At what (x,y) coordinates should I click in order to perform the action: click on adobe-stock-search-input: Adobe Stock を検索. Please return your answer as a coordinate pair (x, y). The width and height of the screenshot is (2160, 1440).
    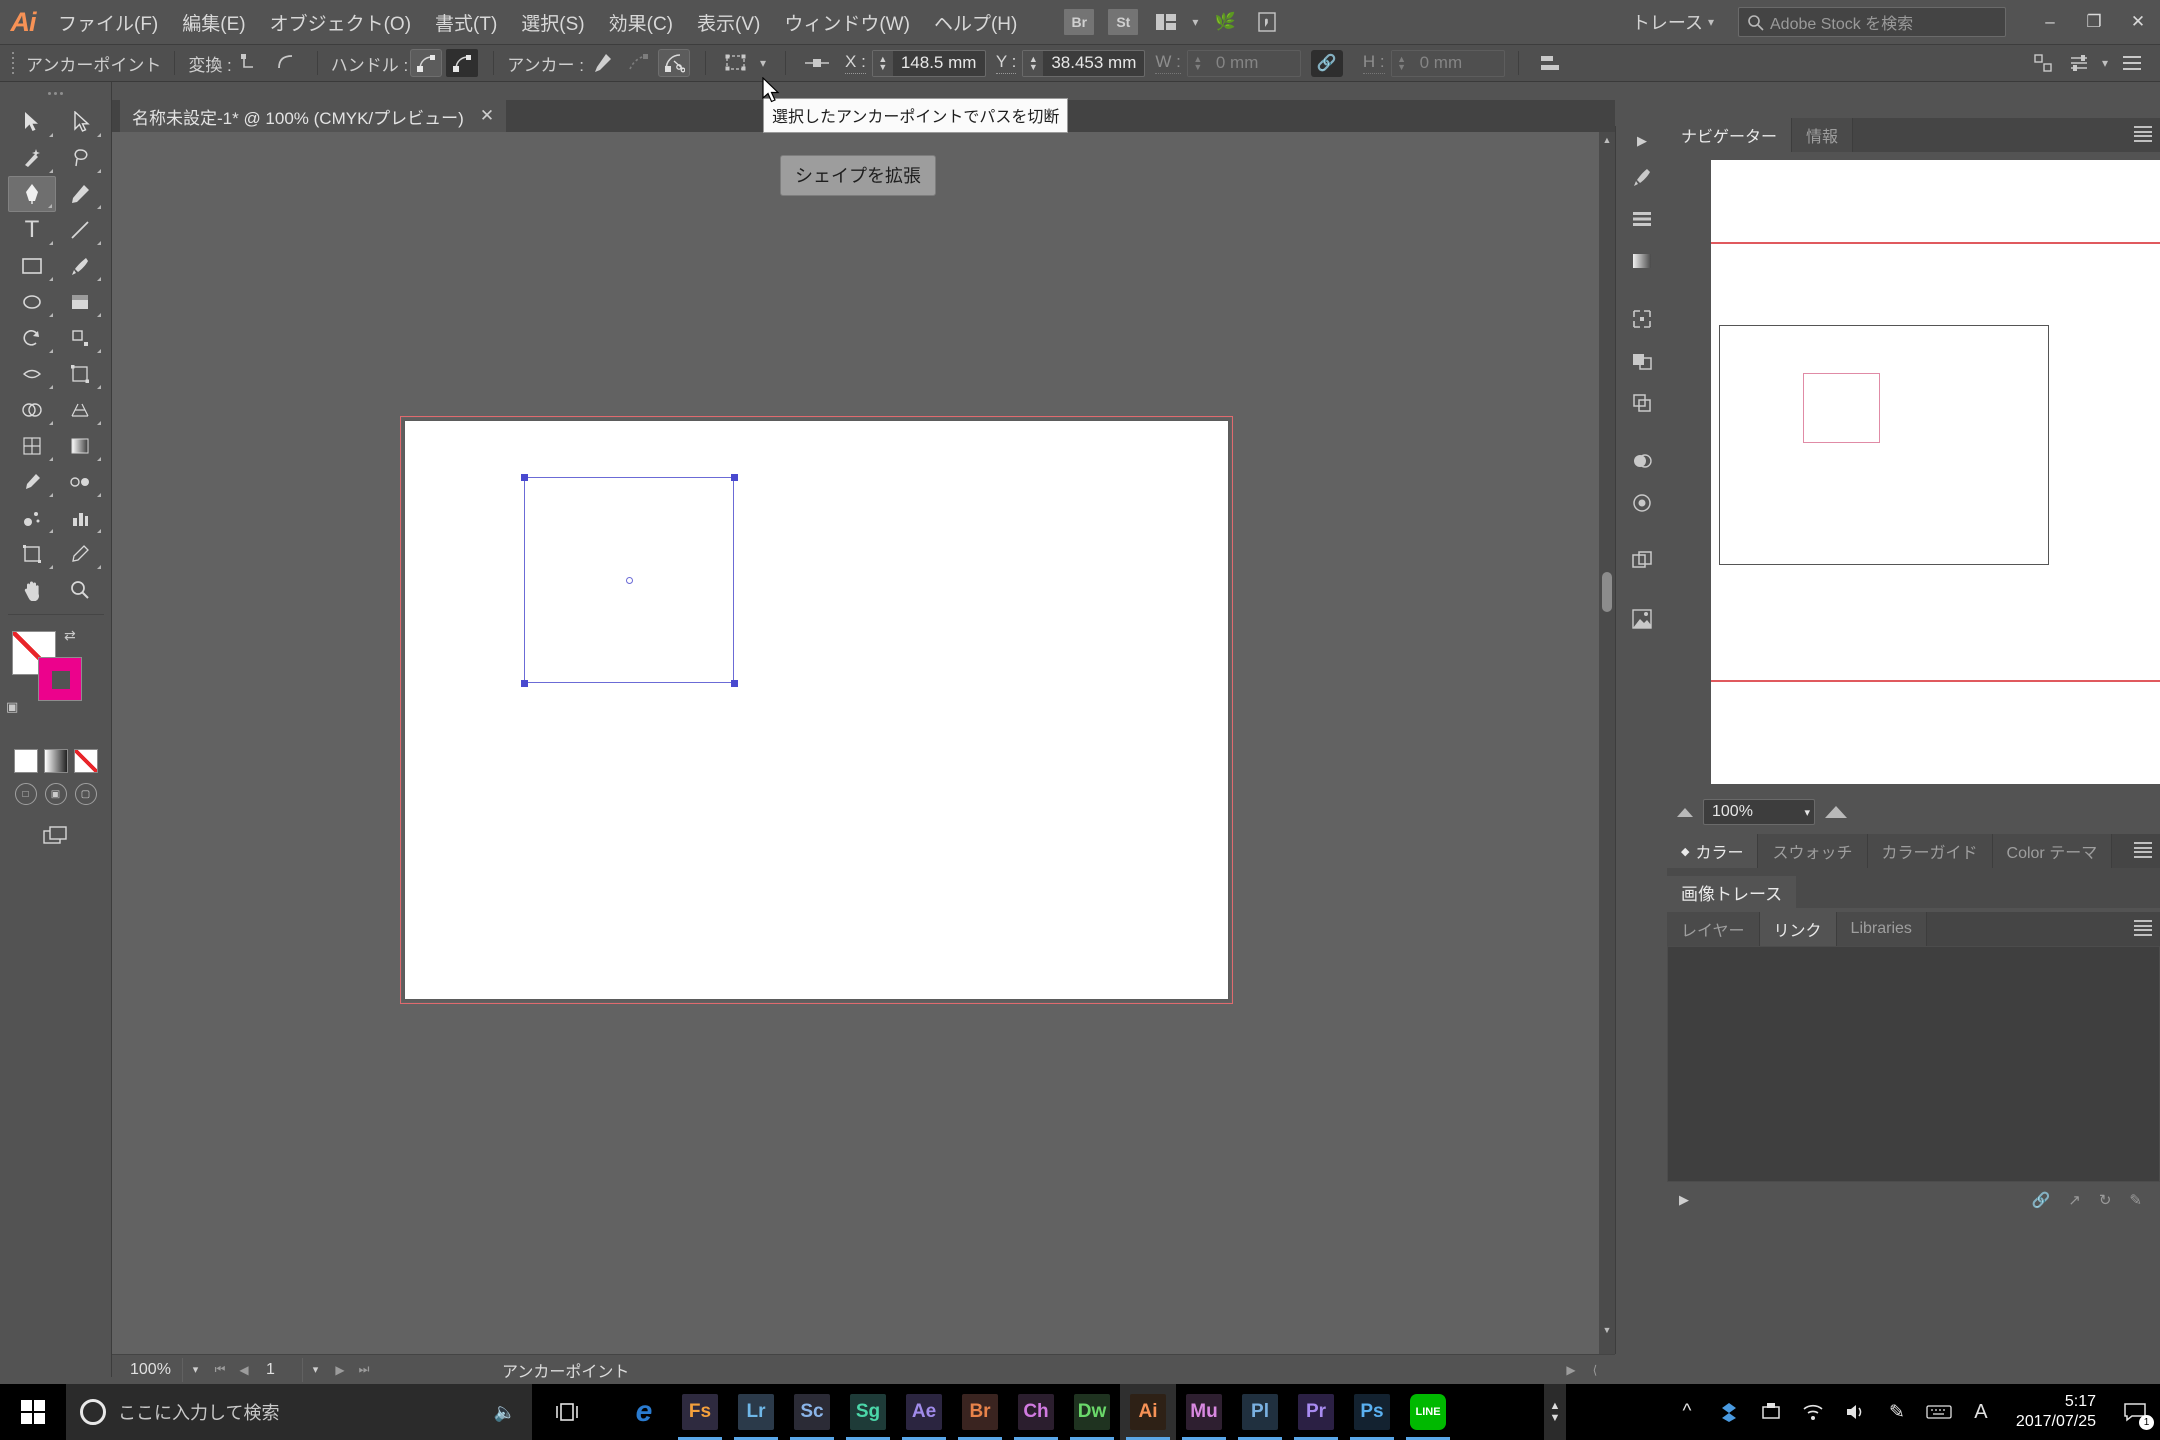
    Looking at the image, I should click on (1872, 22).